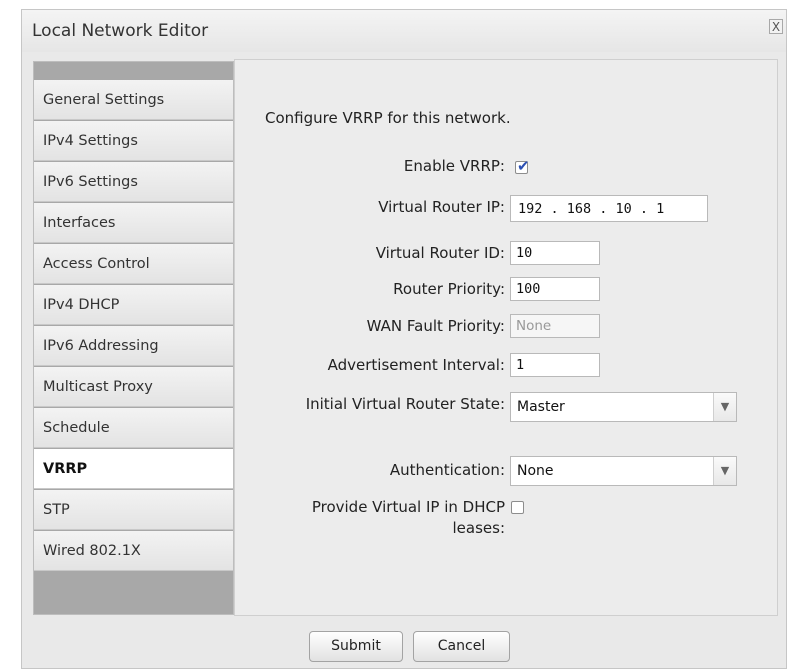 The height and width of the screenshot is (672, 791). Describe the element at coordinates (133, 182) in the screenshot. I see `sidebar-item-ipv6-settings: IPv6 Settings` at that location.